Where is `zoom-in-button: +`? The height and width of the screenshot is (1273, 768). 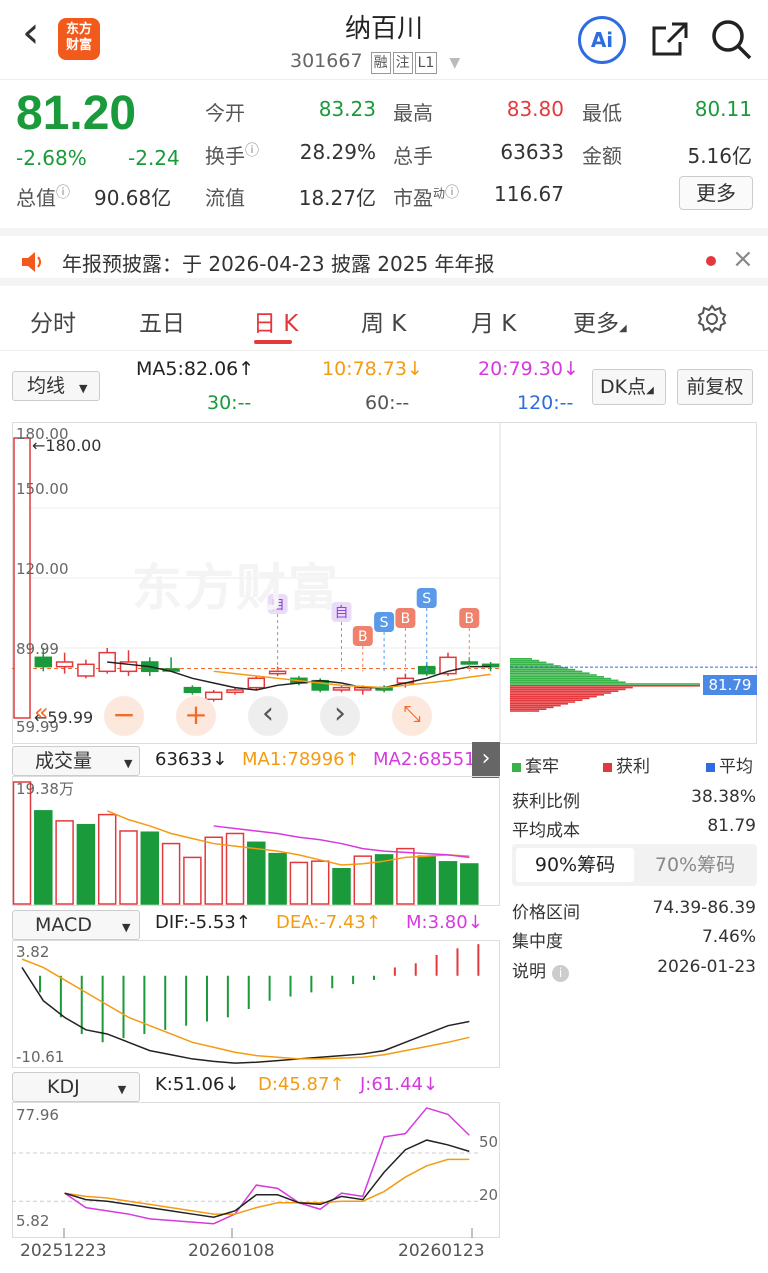 zoom-in-button: + is located at coordinates (196, 716).